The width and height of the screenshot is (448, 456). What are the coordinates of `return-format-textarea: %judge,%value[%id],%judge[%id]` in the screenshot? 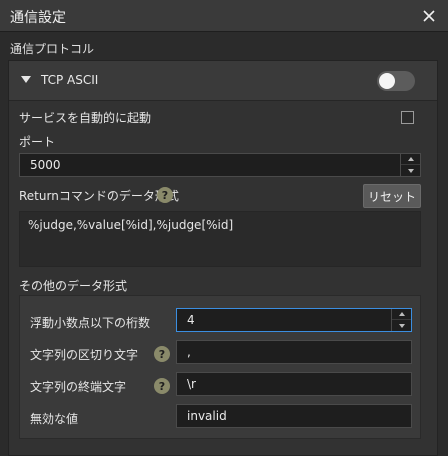 It's located at (220, 239).